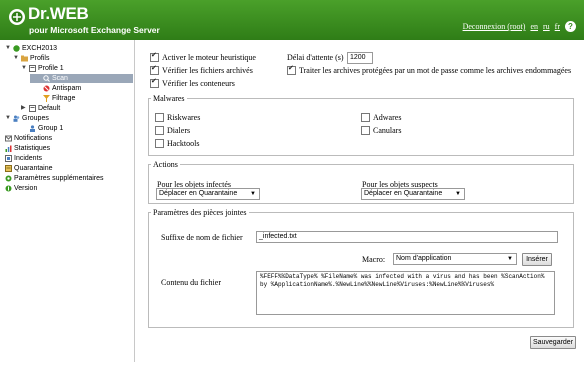  I want to click on macro-label: Macro:, so click(374, 259).